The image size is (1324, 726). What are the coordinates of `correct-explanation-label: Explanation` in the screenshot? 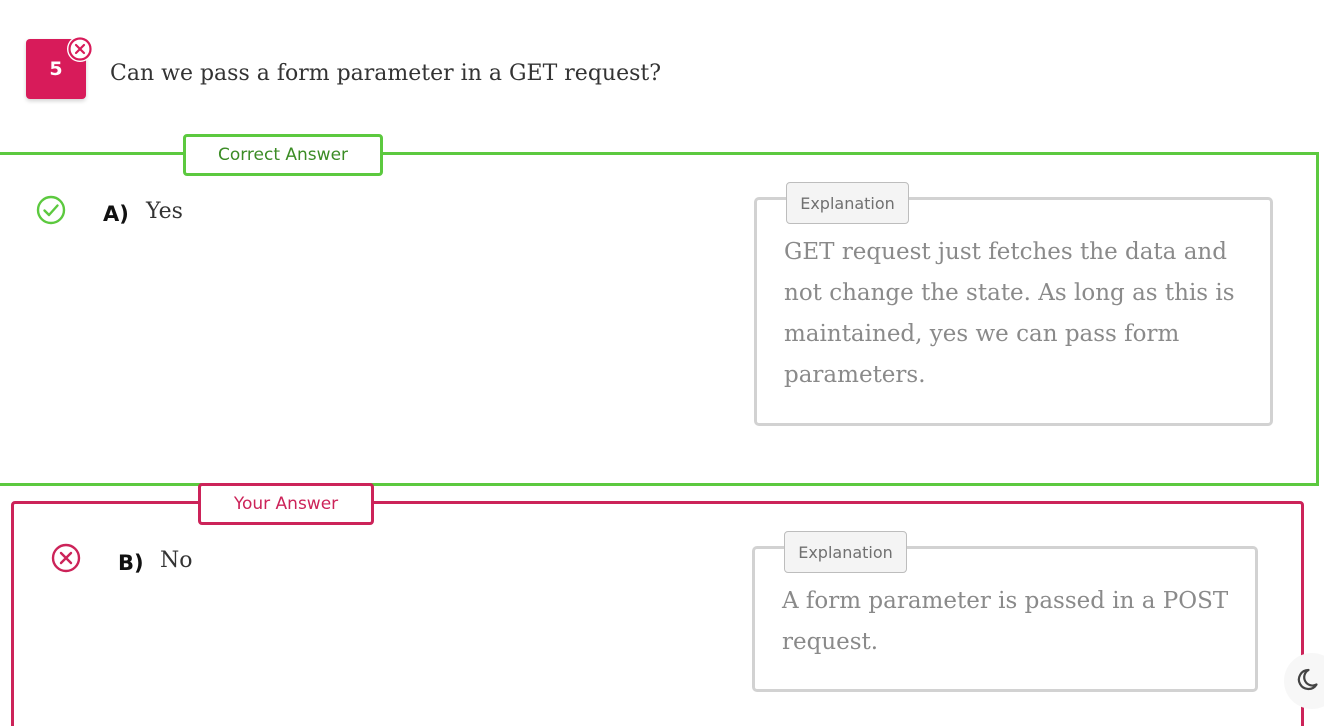 It's located at (847, 203).